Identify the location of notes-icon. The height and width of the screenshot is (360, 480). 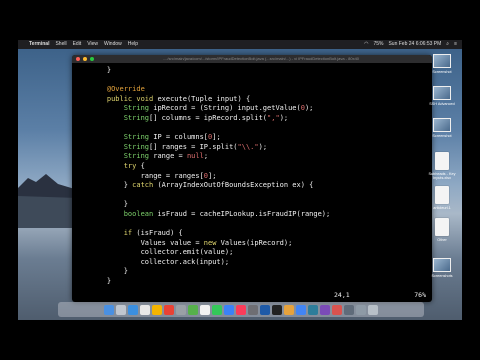
(157, 309).